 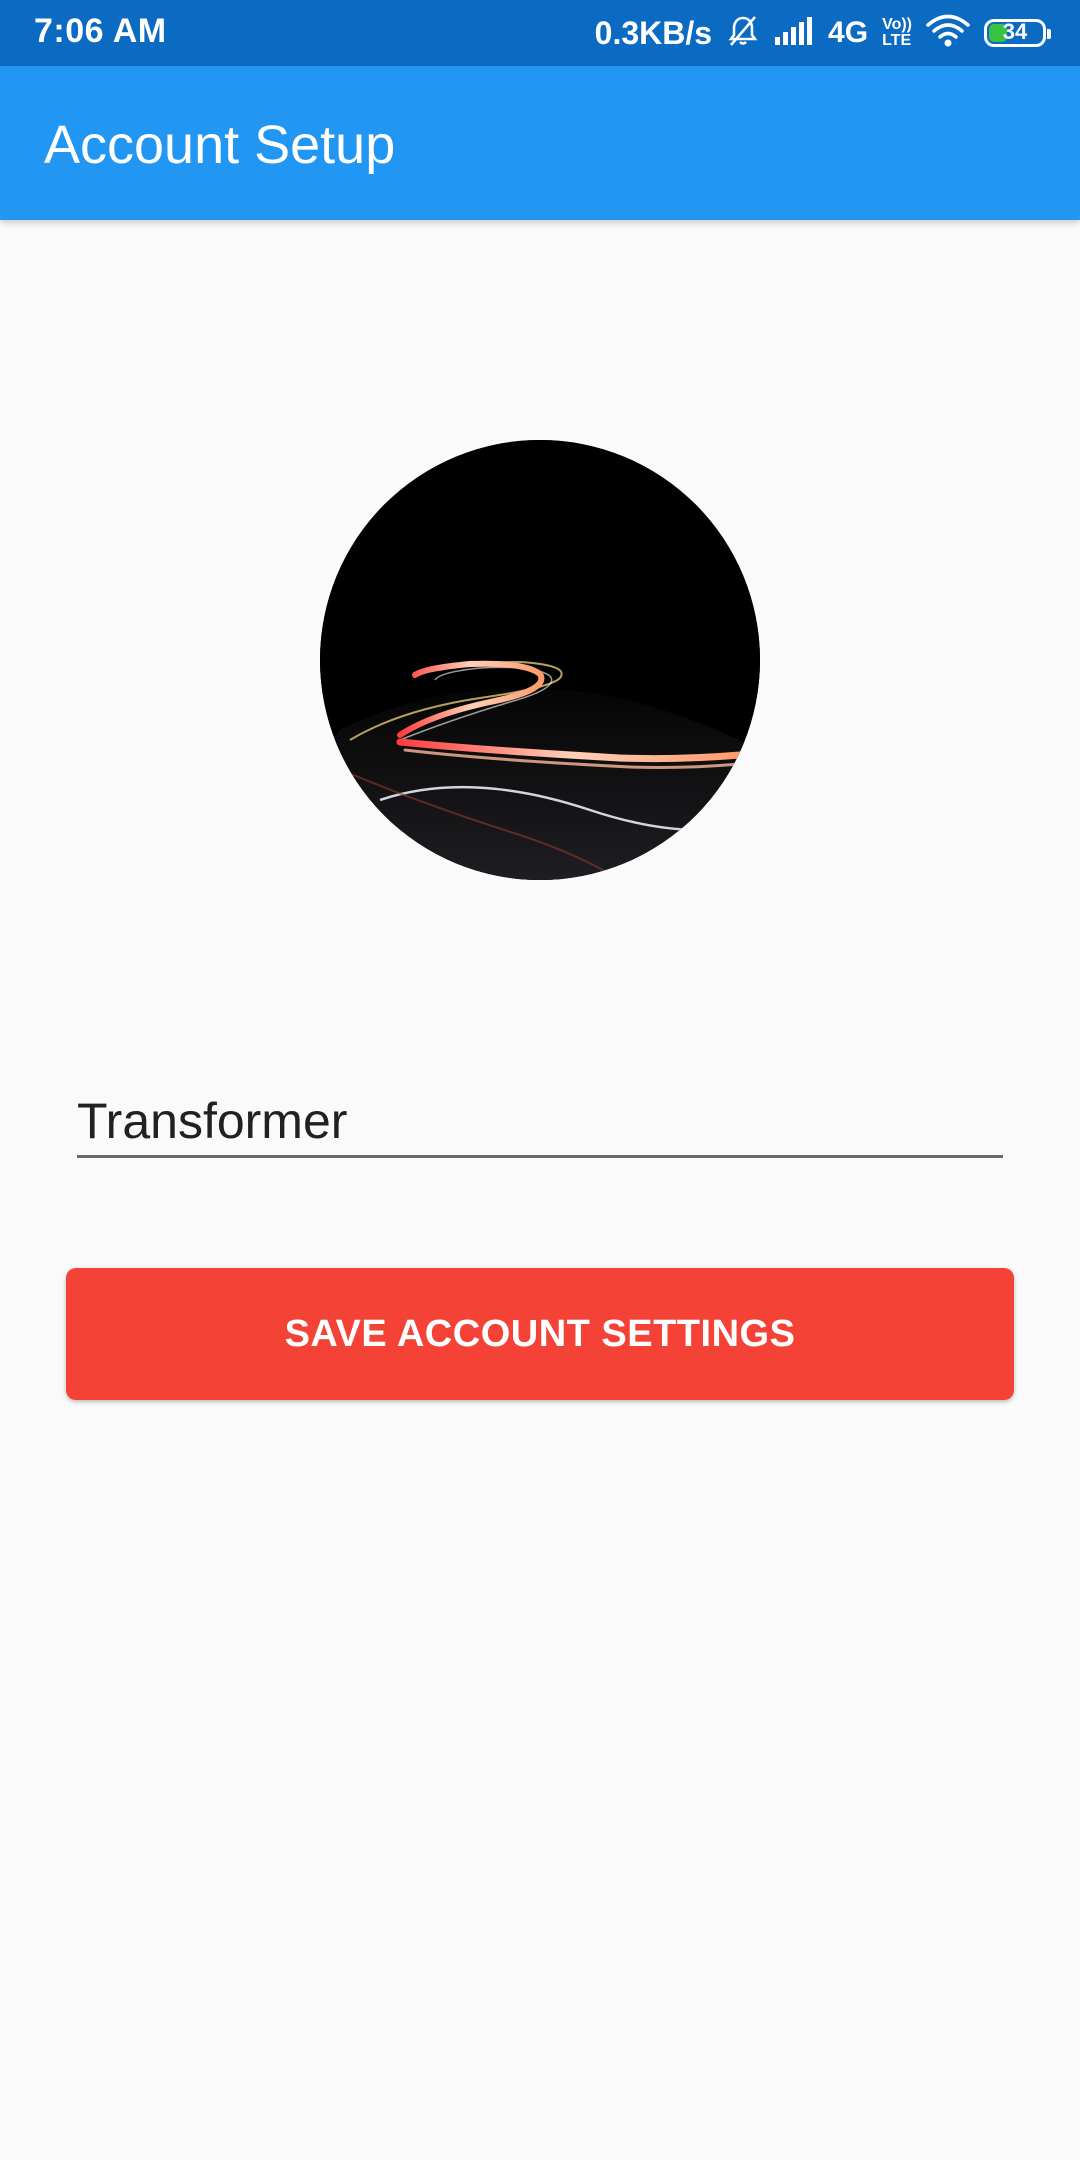 What do you see at coordinates (540, 143) in the screenshot?
I see `app-bar: Account Setup` at bounding box center [540, 143].